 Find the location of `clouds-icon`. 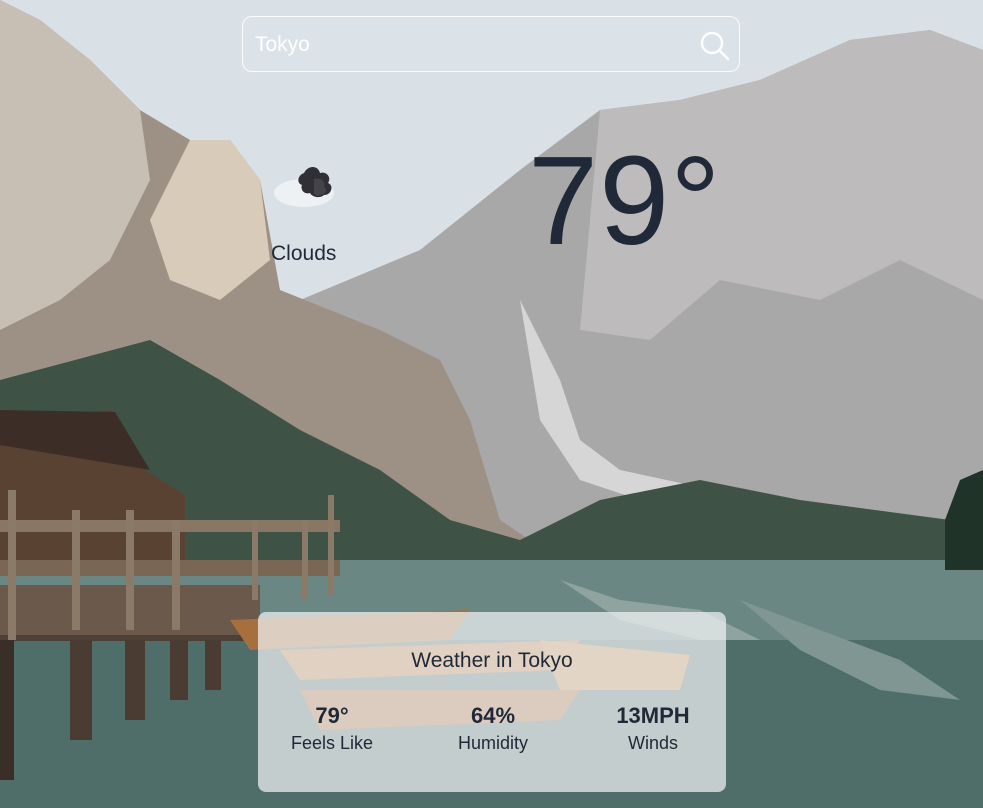

clouds-icon is located at coordinates (311, 185).